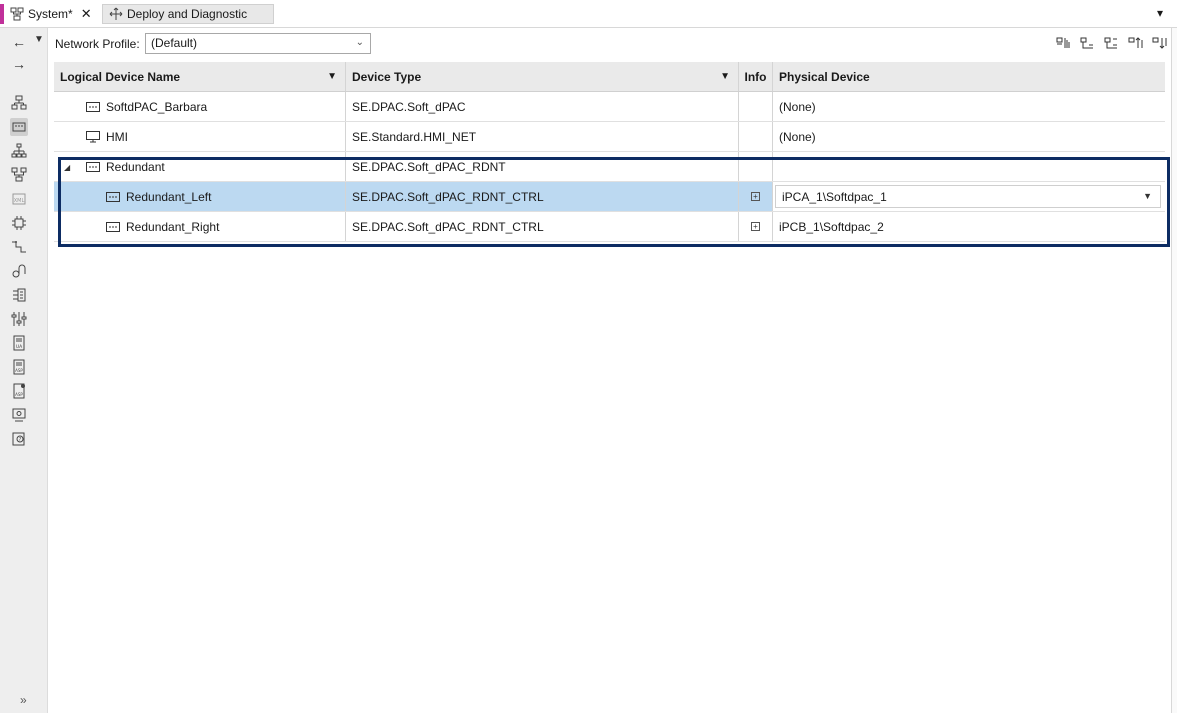 The width and height of the screenshot is (1177, 713). Describe the element at coordinates (359, 42) in the screenshot. I see `chevron-down-icon: ⌄` at that location.